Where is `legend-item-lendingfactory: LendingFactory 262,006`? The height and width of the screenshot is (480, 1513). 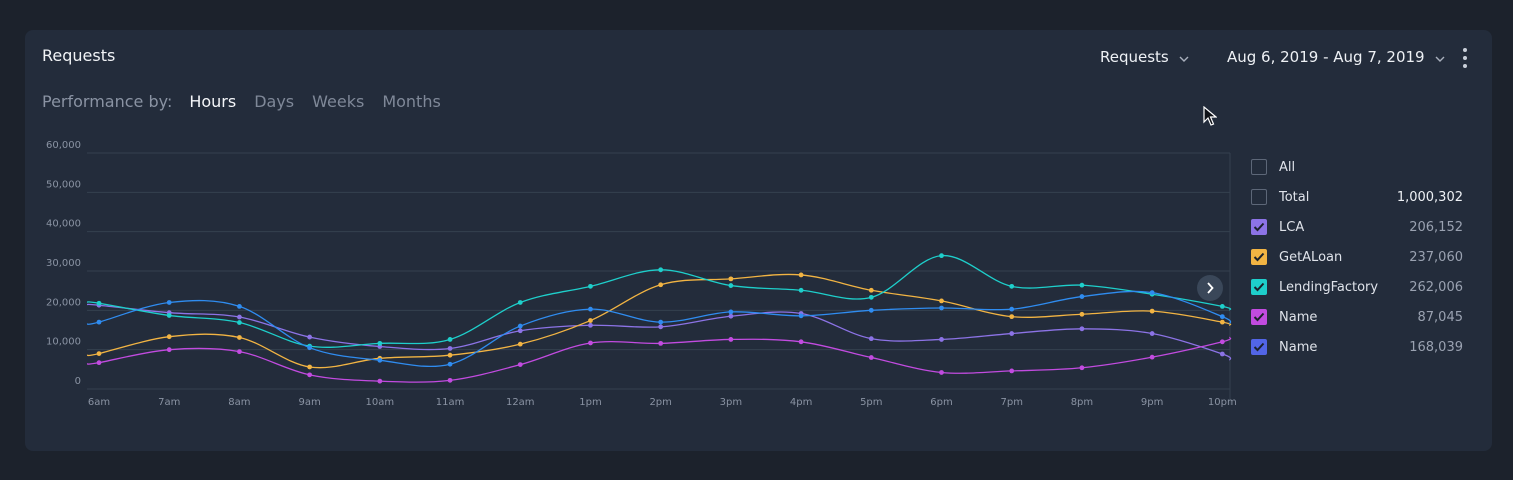
legend-item-lendingfactory: LendingFactory 262,006 is located at coordinates (1357, 287).